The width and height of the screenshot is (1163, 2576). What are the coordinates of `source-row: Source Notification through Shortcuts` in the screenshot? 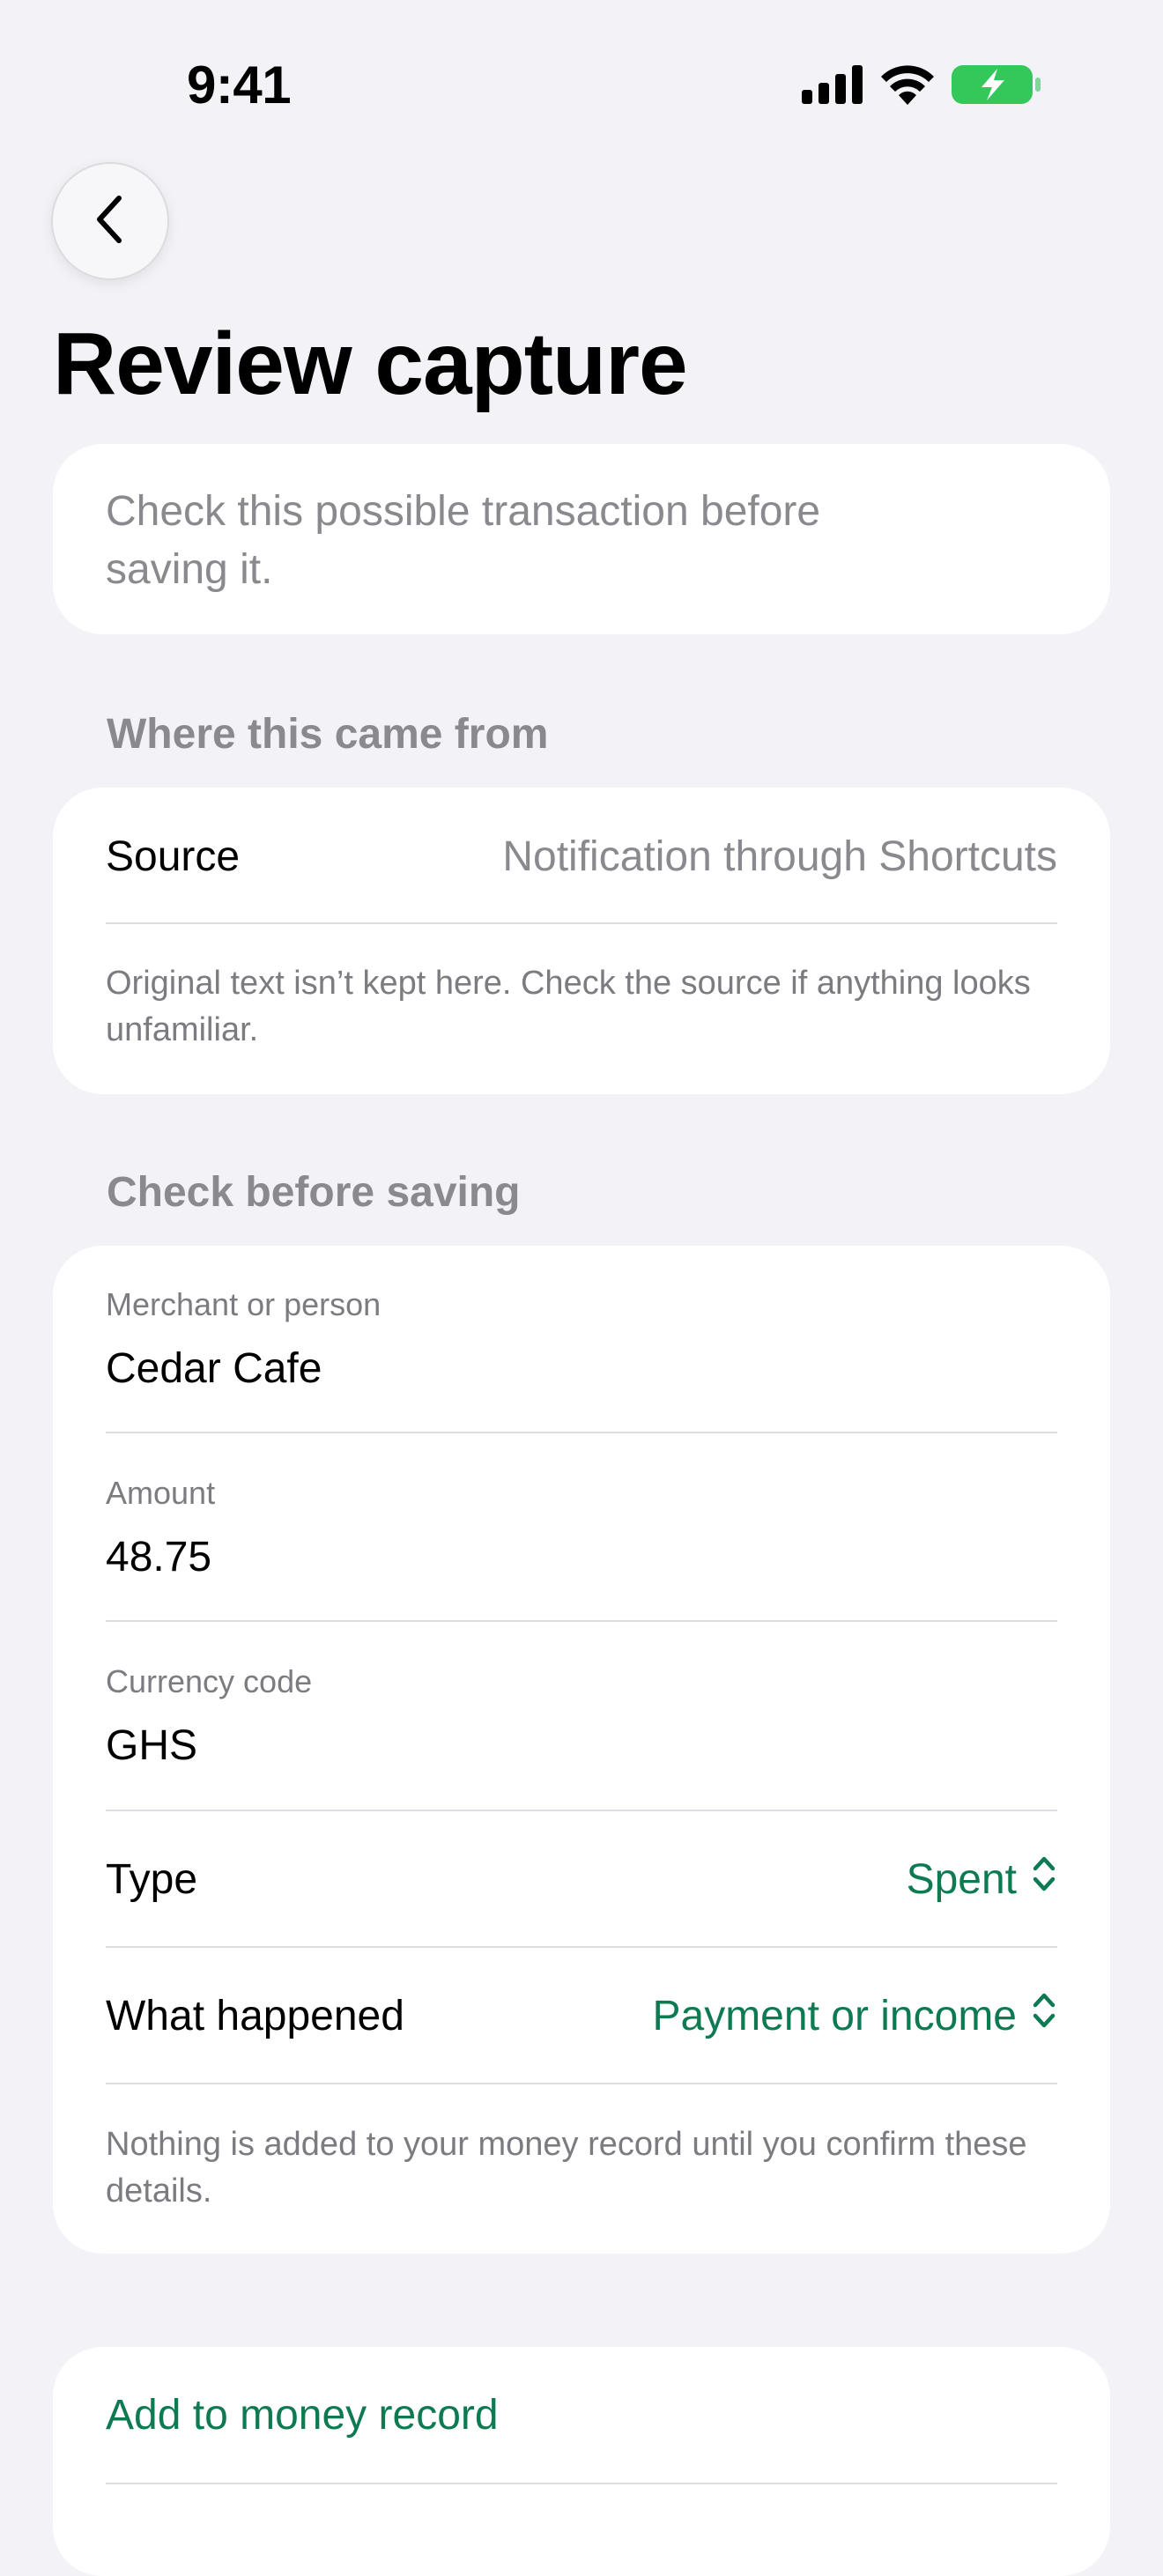 It's located at (581, 857).